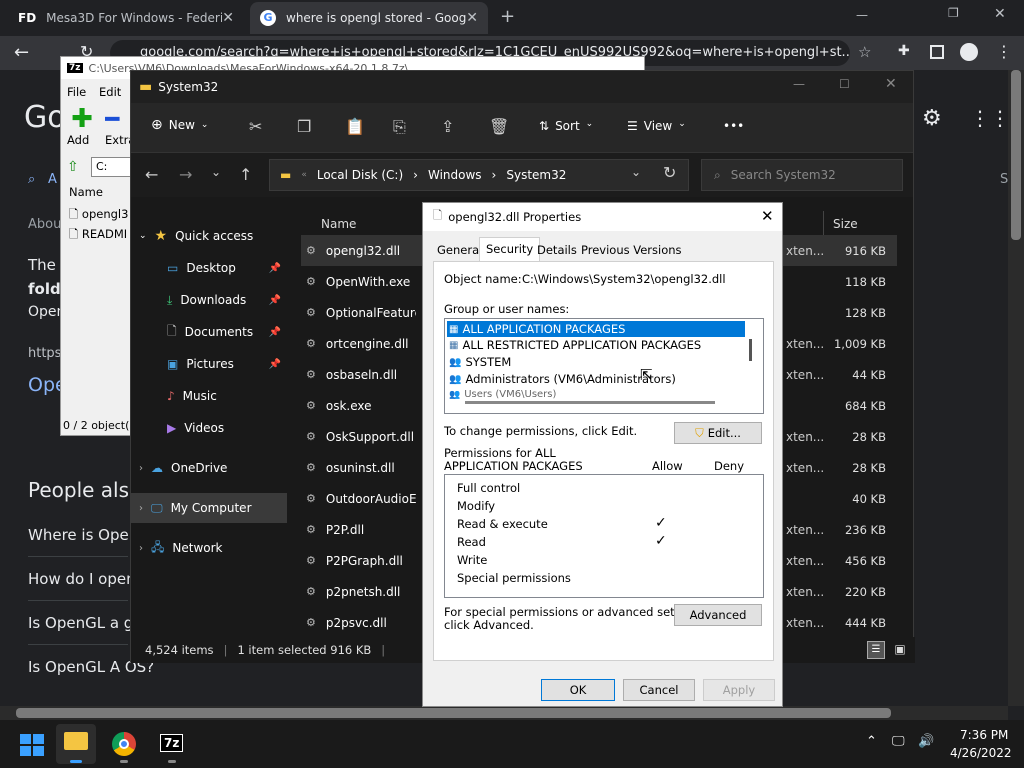 Image resolution: width=1024 pixels, height=768 pixels. I want to click on search-box: ⌕ Search System32, so click(802, 175).